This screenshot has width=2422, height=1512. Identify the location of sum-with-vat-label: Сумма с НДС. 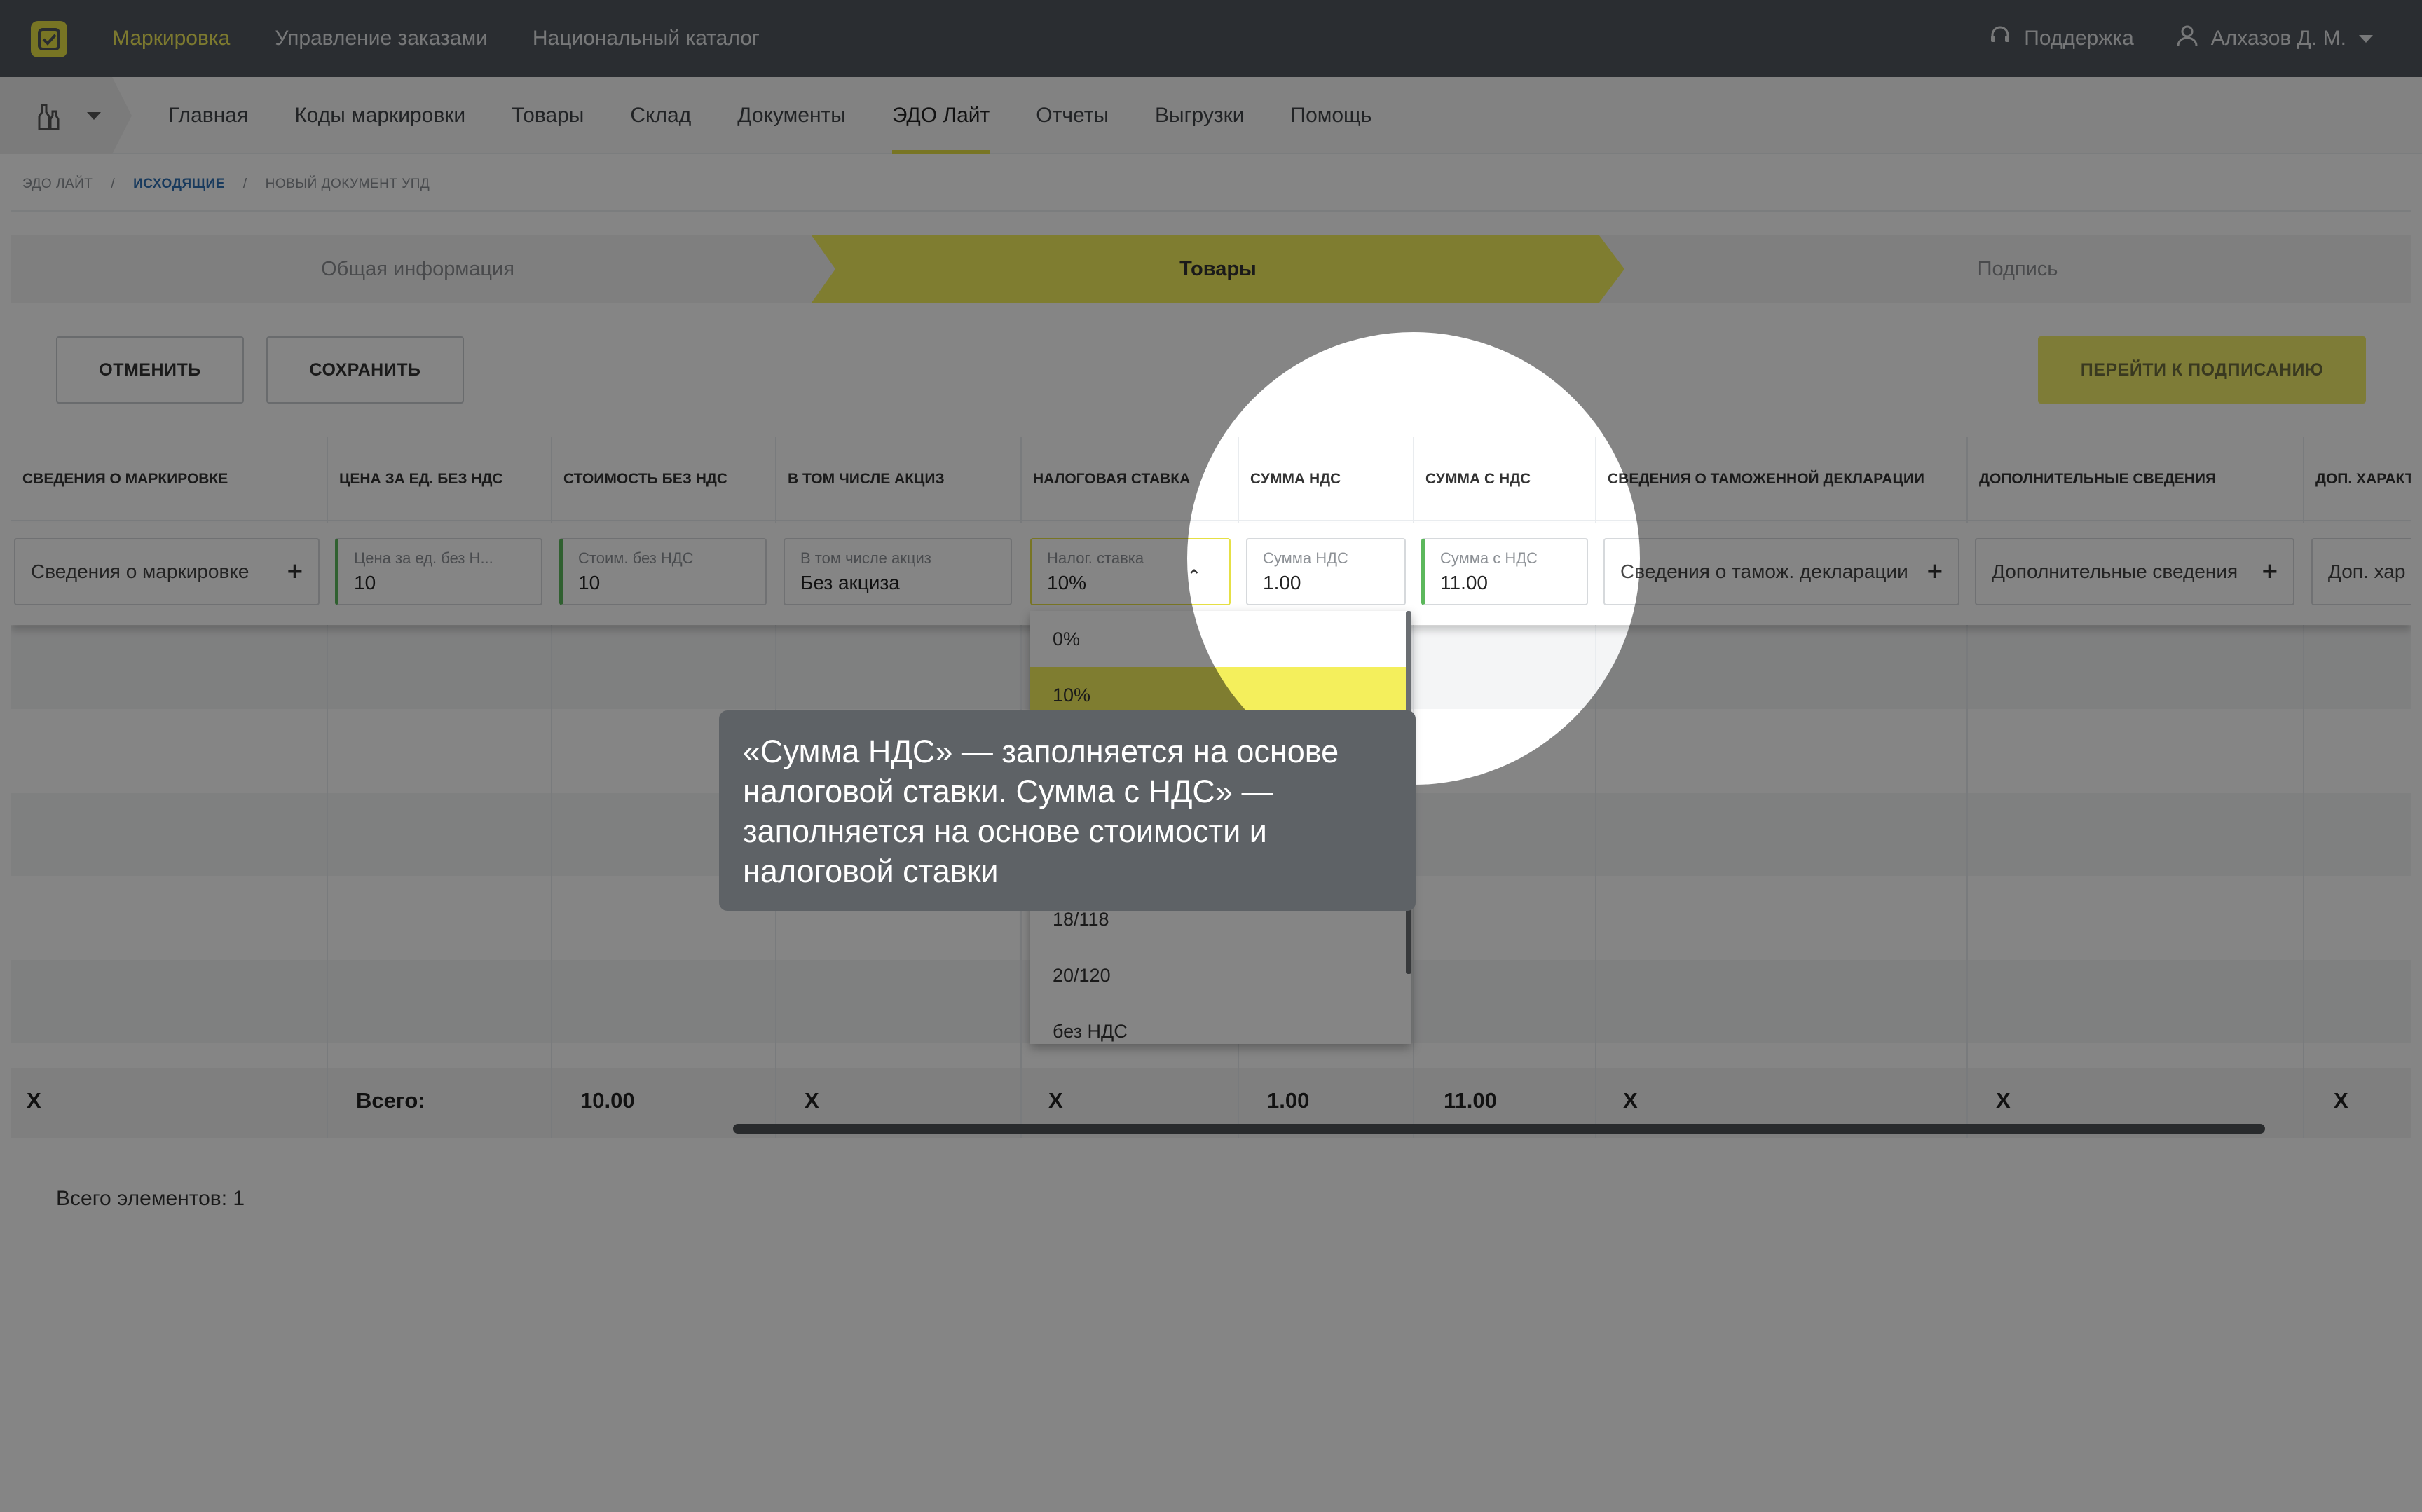
(1489, 558).